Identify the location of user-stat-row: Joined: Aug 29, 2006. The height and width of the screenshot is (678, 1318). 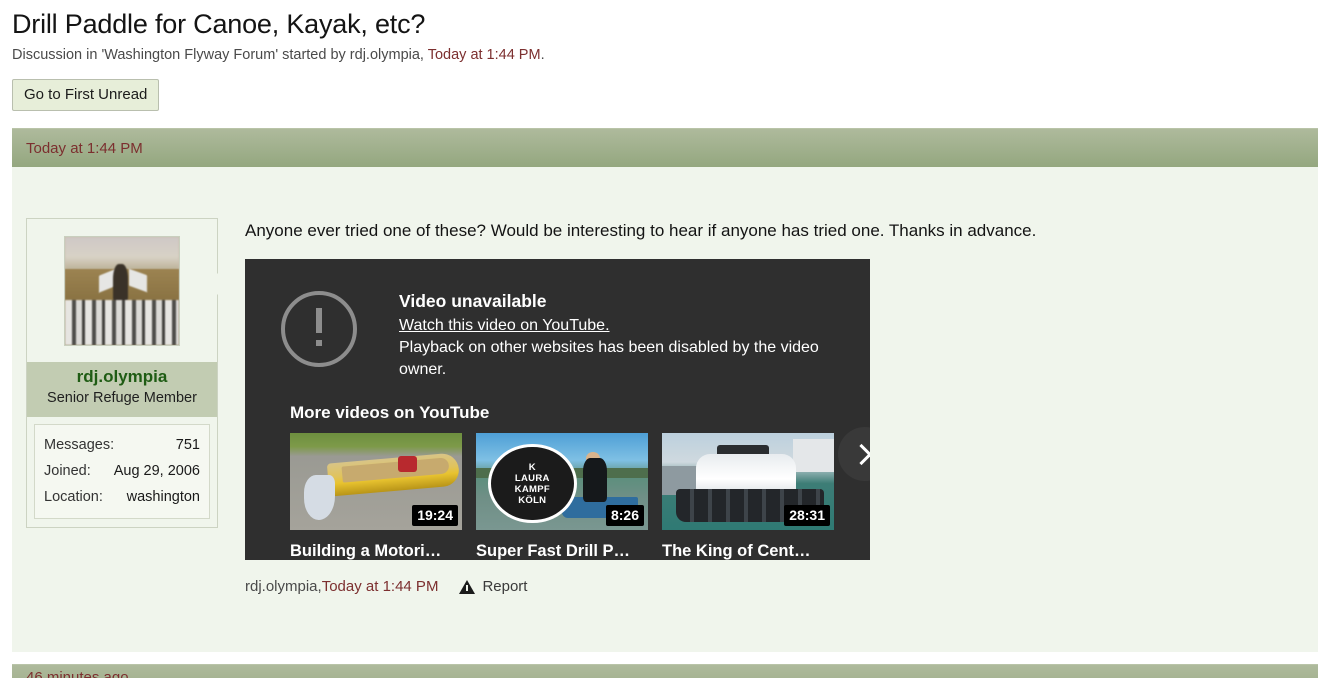
(122, 471).